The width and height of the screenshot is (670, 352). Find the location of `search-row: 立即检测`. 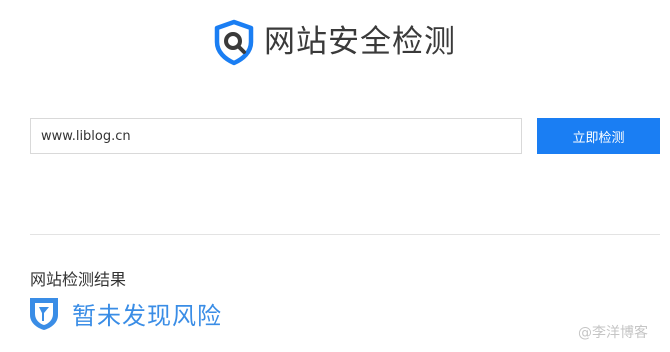

search-row: 立即检测 is located at coordinates (345, 136).